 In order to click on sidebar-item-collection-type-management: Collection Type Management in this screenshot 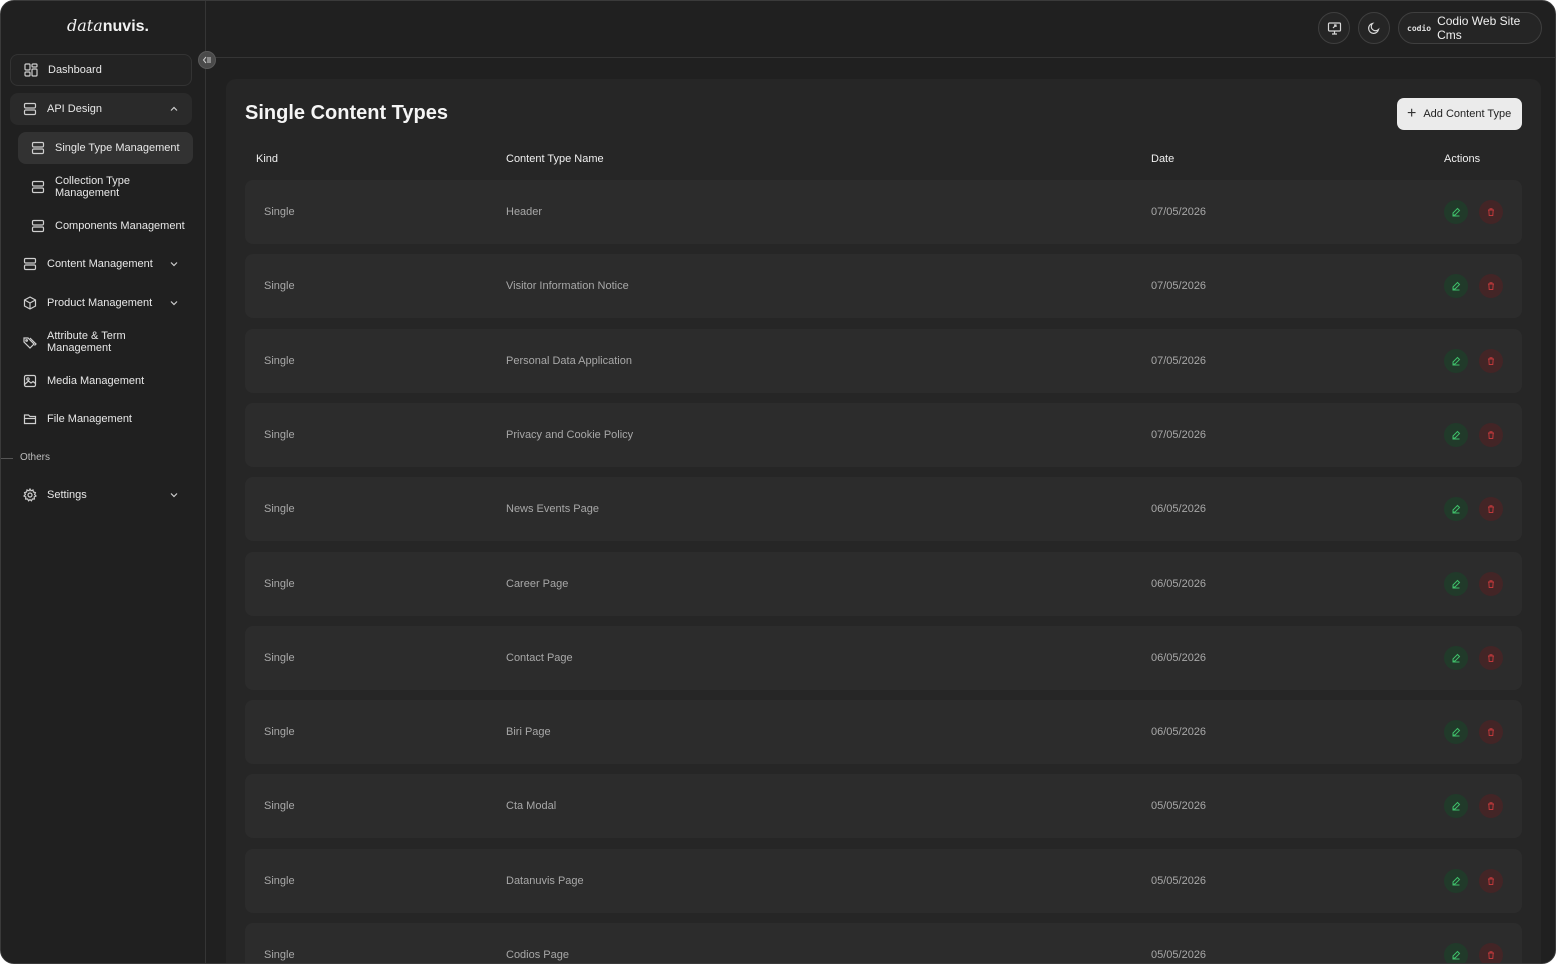, I will do `click(105, 187)`.